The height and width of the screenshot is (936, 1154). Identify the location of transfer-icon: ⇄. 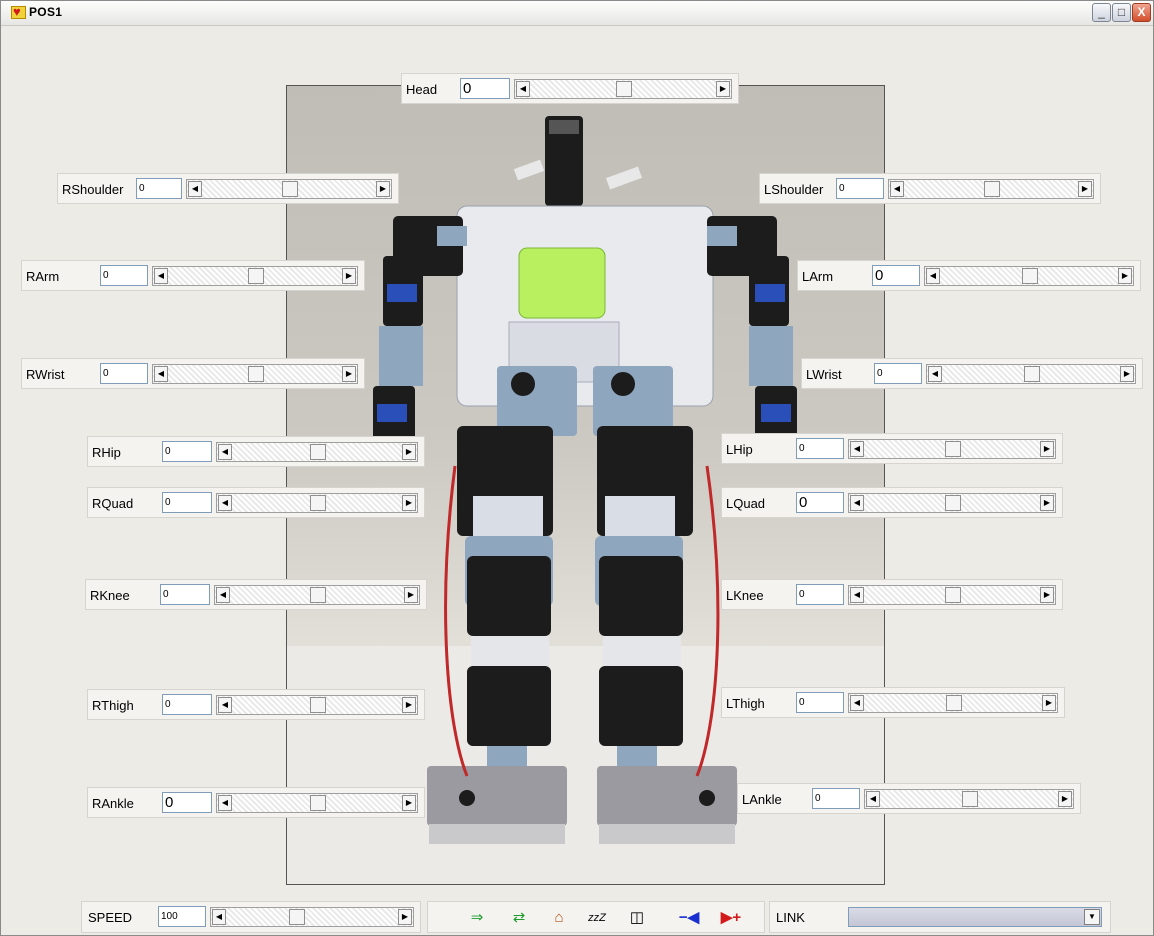
(519, 918).